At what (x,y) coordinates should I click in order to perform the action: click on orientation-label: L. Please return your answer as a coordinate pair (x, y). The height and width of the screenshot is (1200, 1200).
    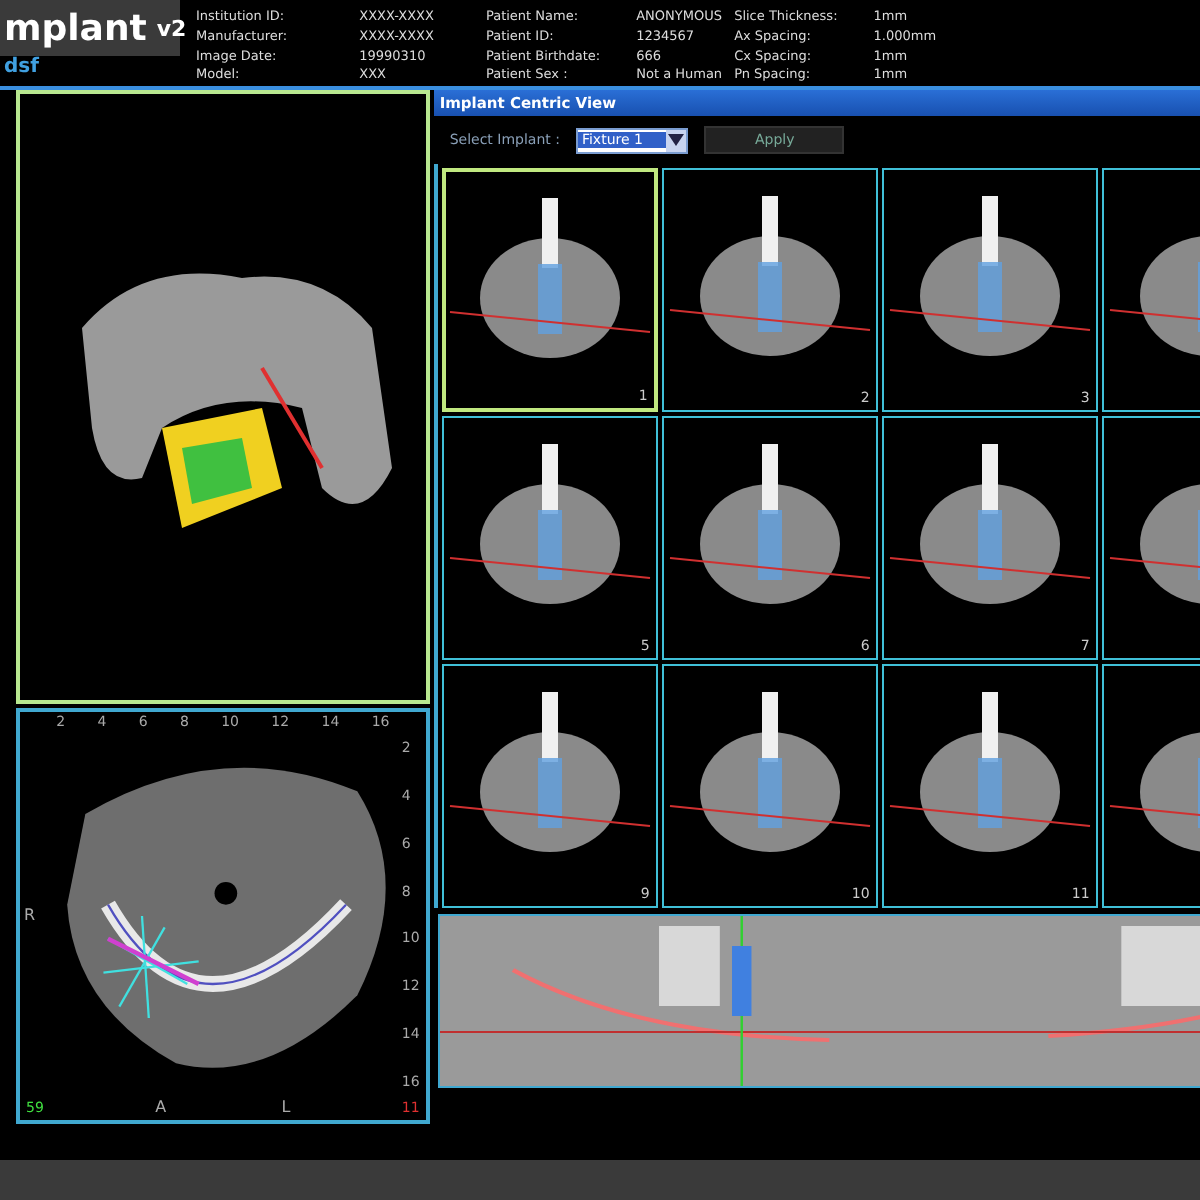
    Looking at the image, I should click on (286, 1107).